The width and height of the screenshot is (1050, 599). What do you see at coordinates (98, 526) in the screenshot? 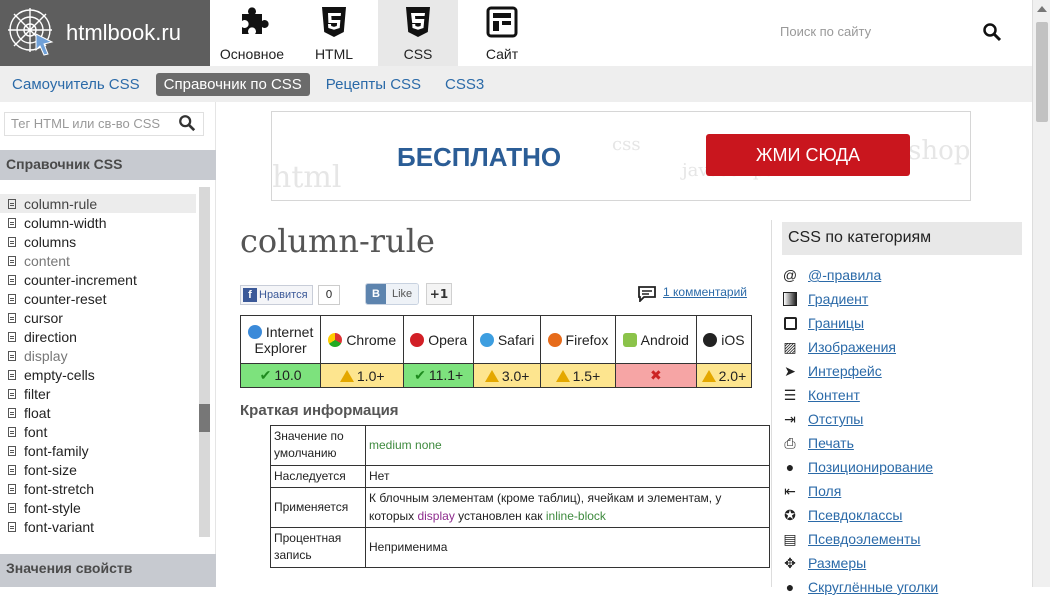
I see `sidebar-item: font-variant` at bounding box center [98, 526].